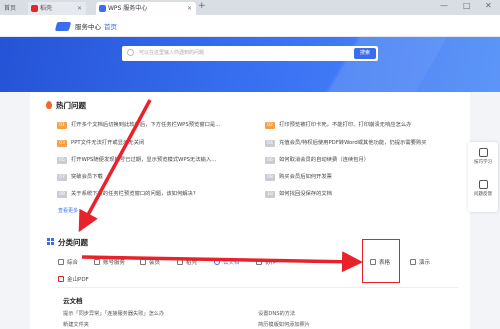  Describe the element at coordinates (381, 261) in the screenshot. I see `highlight-box` at that location.